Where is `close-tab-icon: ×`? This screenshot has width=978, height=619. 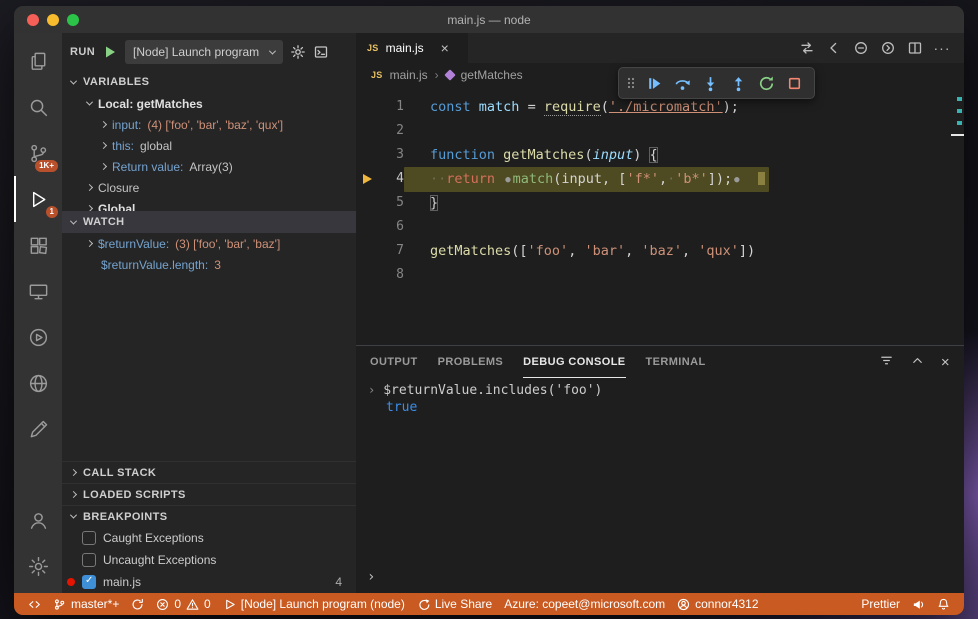
close-tab-icon: × is located at coordinates (445, 48).